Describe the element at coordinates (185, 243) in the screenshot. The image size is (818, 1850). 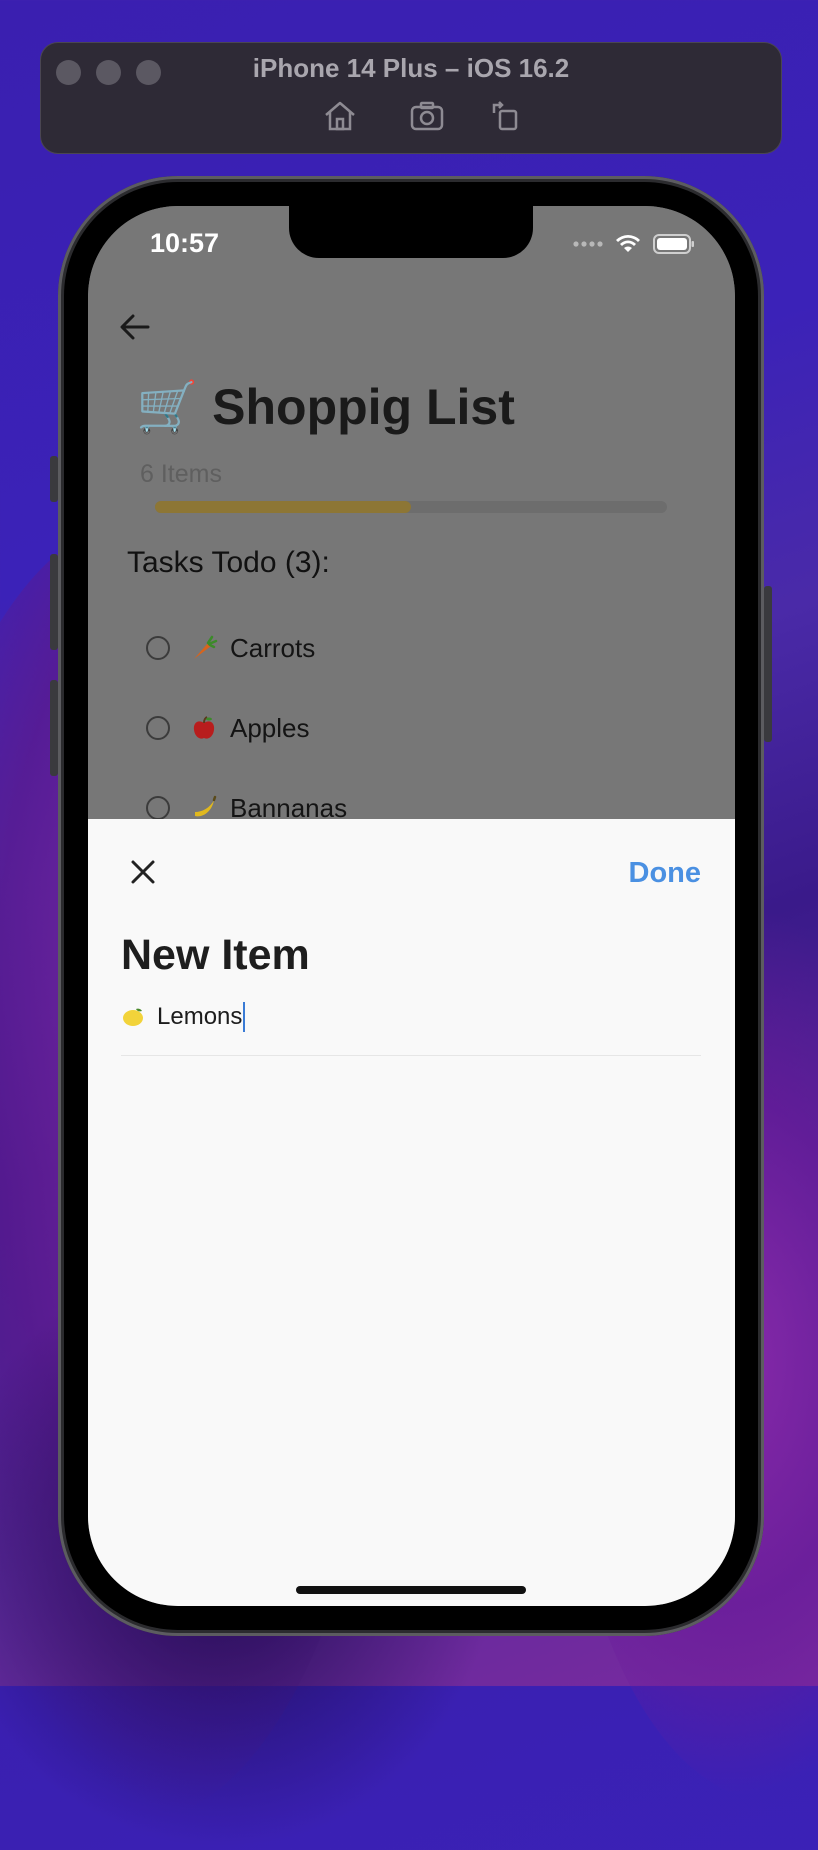
I see `status-time: 10:57` at that location.